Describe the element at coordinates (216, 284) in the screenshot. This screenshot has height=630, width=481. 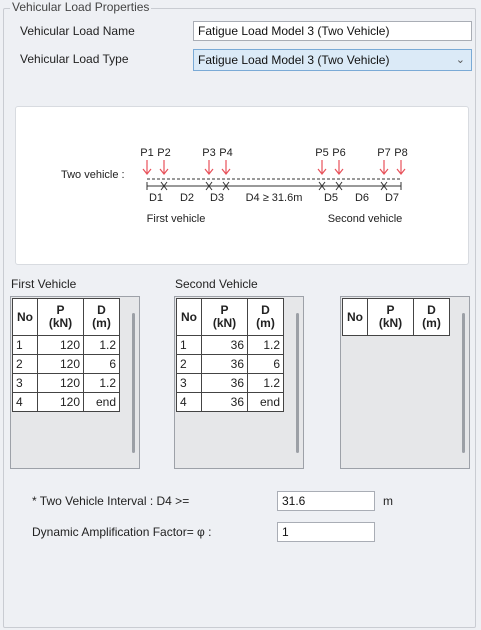
I see `second-vehicle-title: Second Vehicle` at that location.